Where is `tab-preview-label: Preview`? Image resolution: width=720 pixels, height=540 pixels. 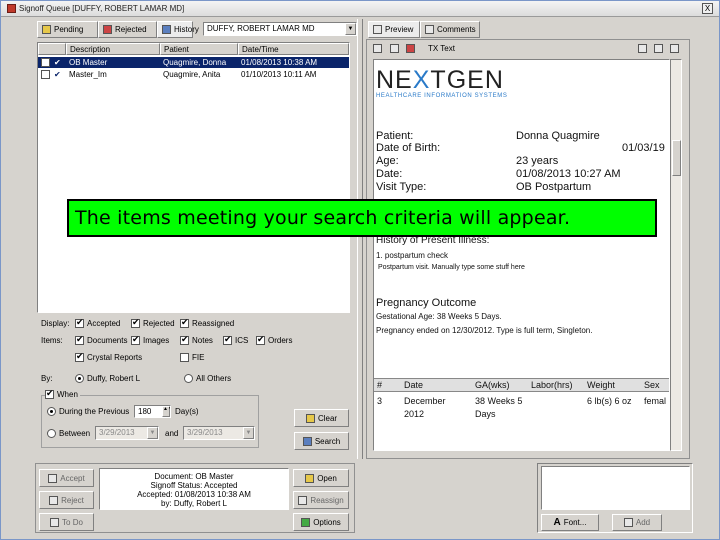
tab-preview-label: Preview is located at coordinates (399, 29).